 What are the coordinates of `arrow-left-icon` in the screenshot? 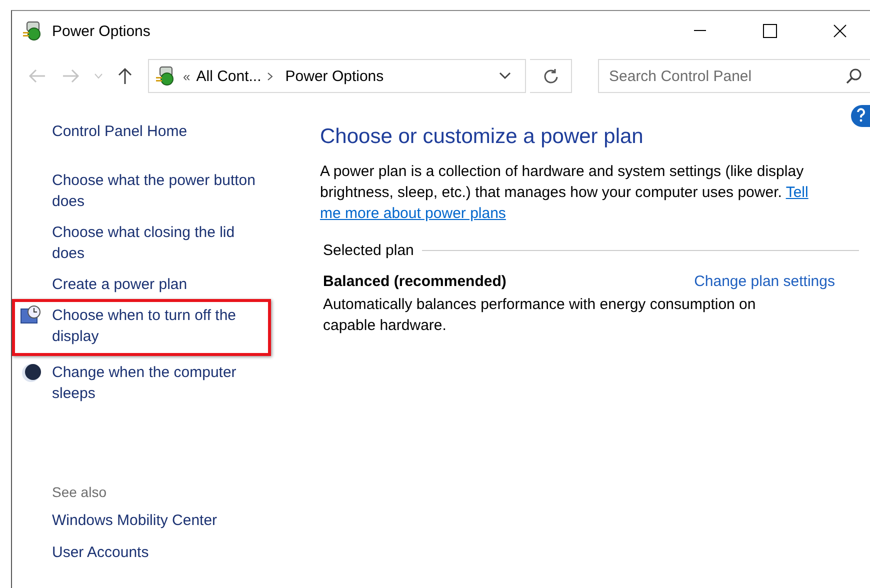 It's located at (37, 76).